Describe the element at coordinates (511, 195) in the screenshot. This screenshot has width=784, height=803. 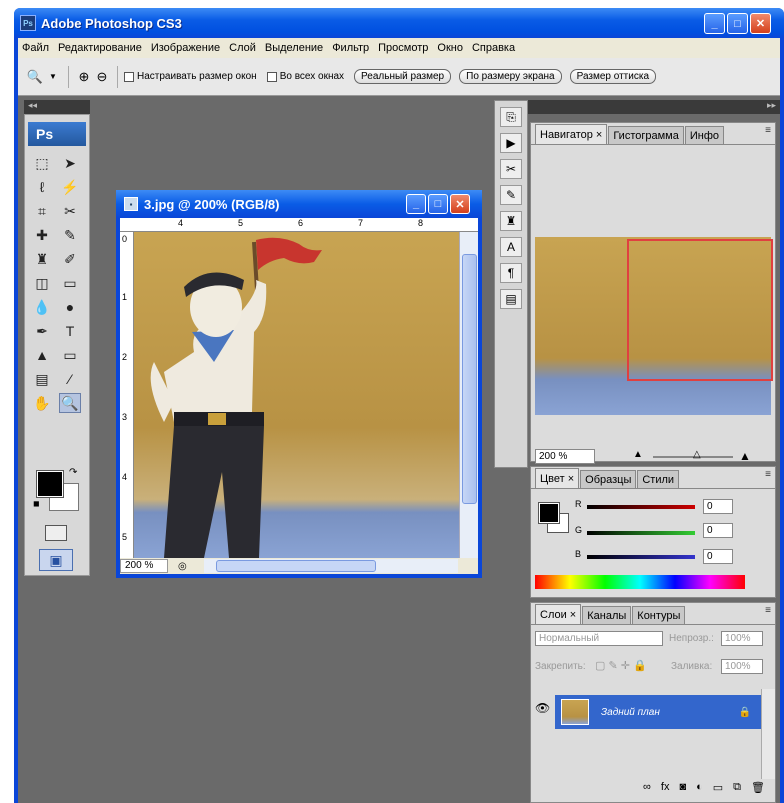
I see `brushes-panel-icon: ✎` at that location.